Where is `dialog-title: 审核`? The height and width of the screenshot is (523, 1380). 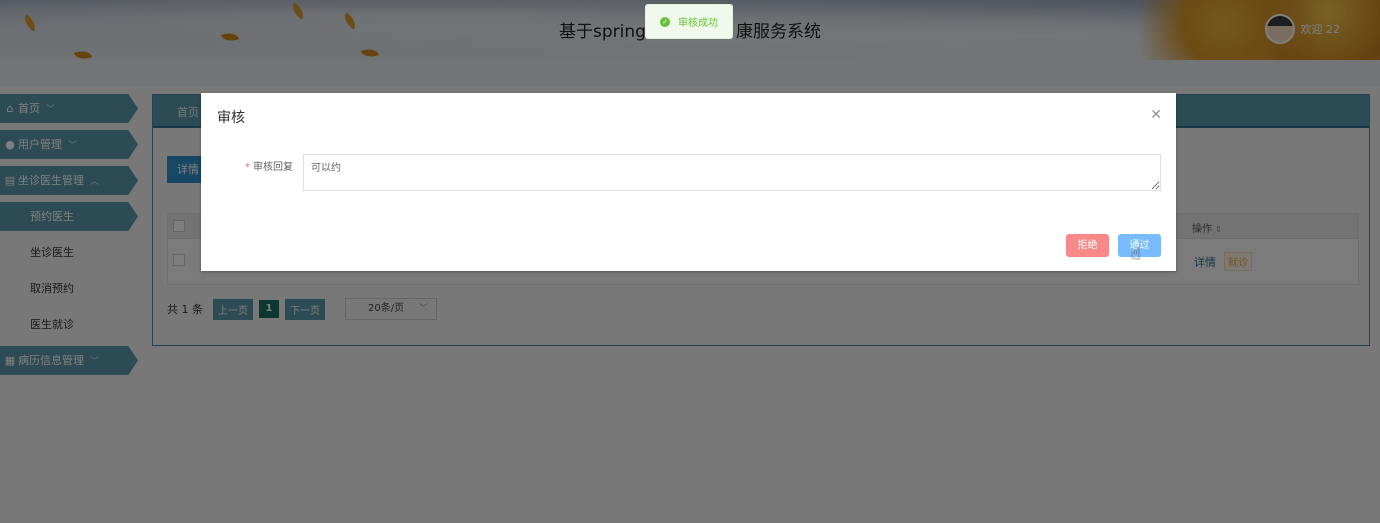
dialog-title: 审核 is located at coordinates (231, 118).